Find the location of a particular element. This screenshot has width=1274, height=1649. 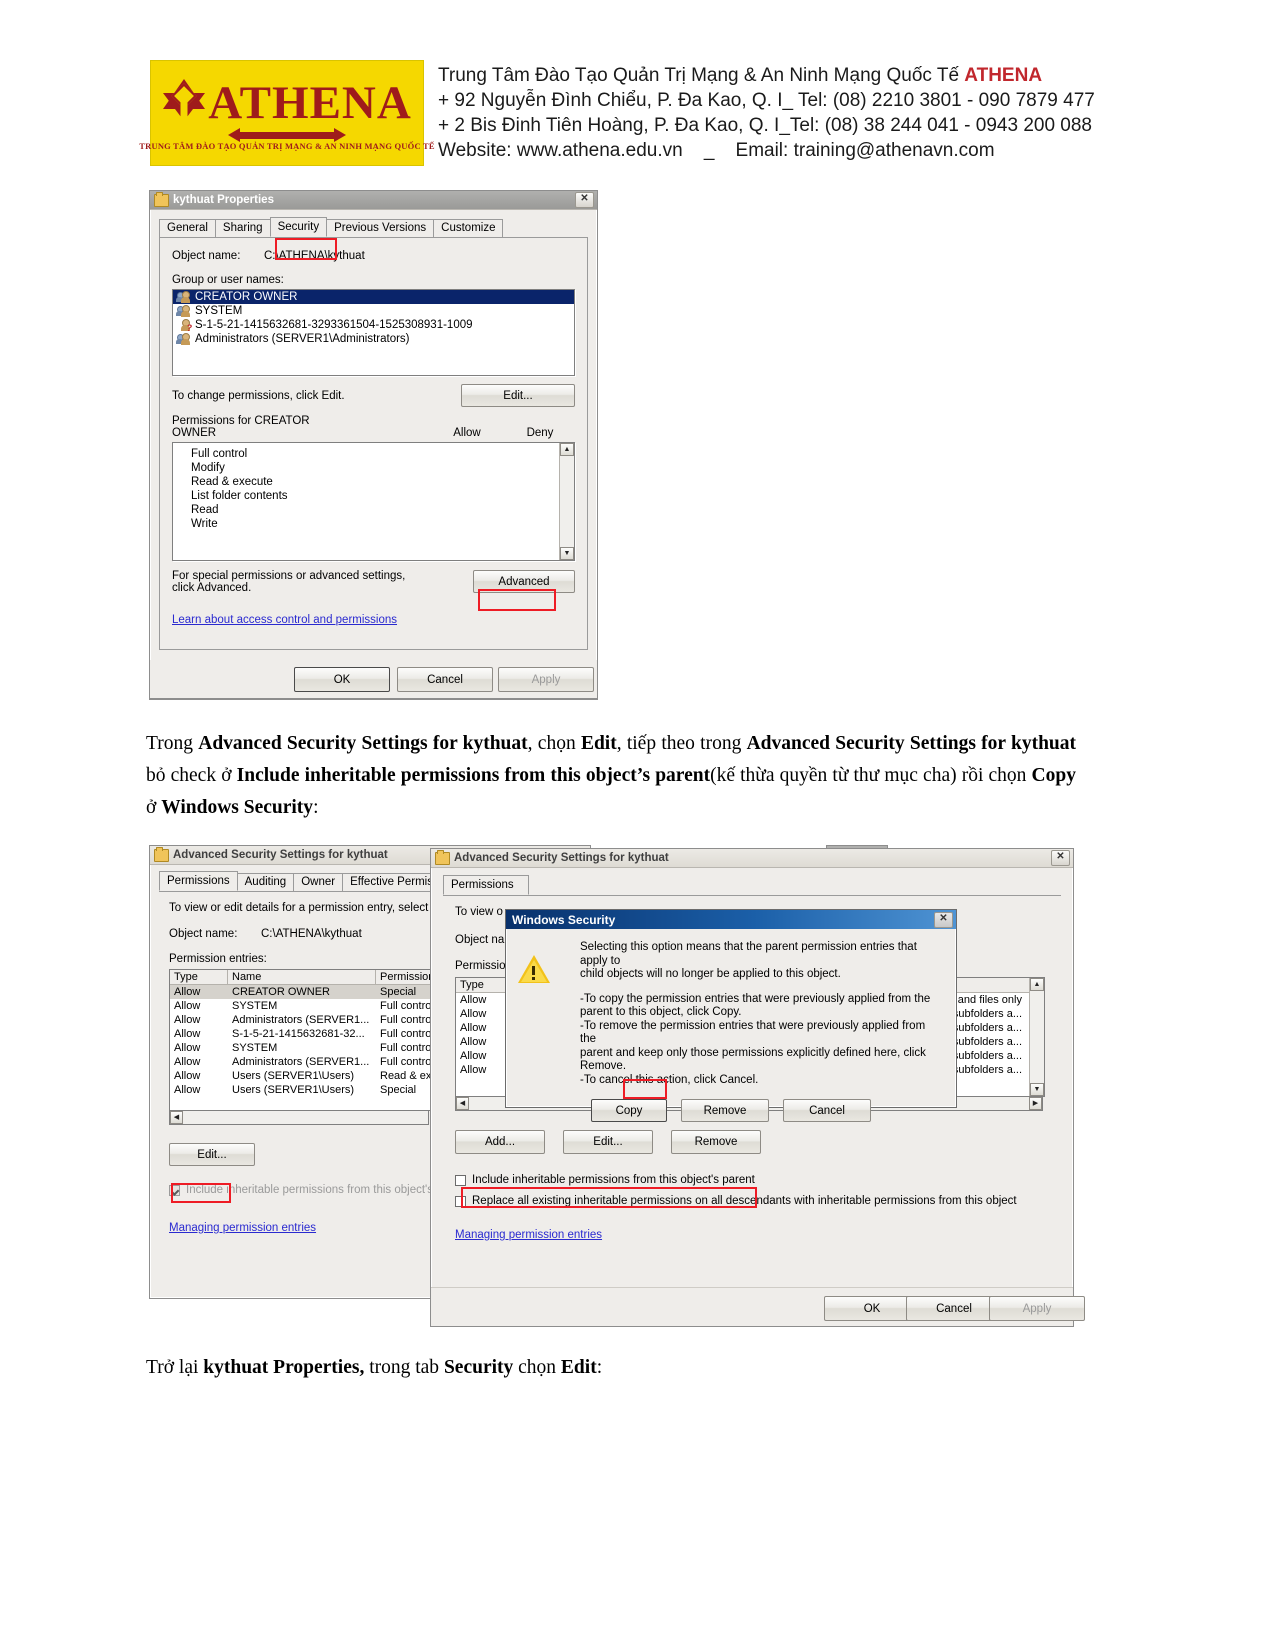

grid-vscrollbar-front: ▲ ▼ is located at coordinates (1036, 1037).